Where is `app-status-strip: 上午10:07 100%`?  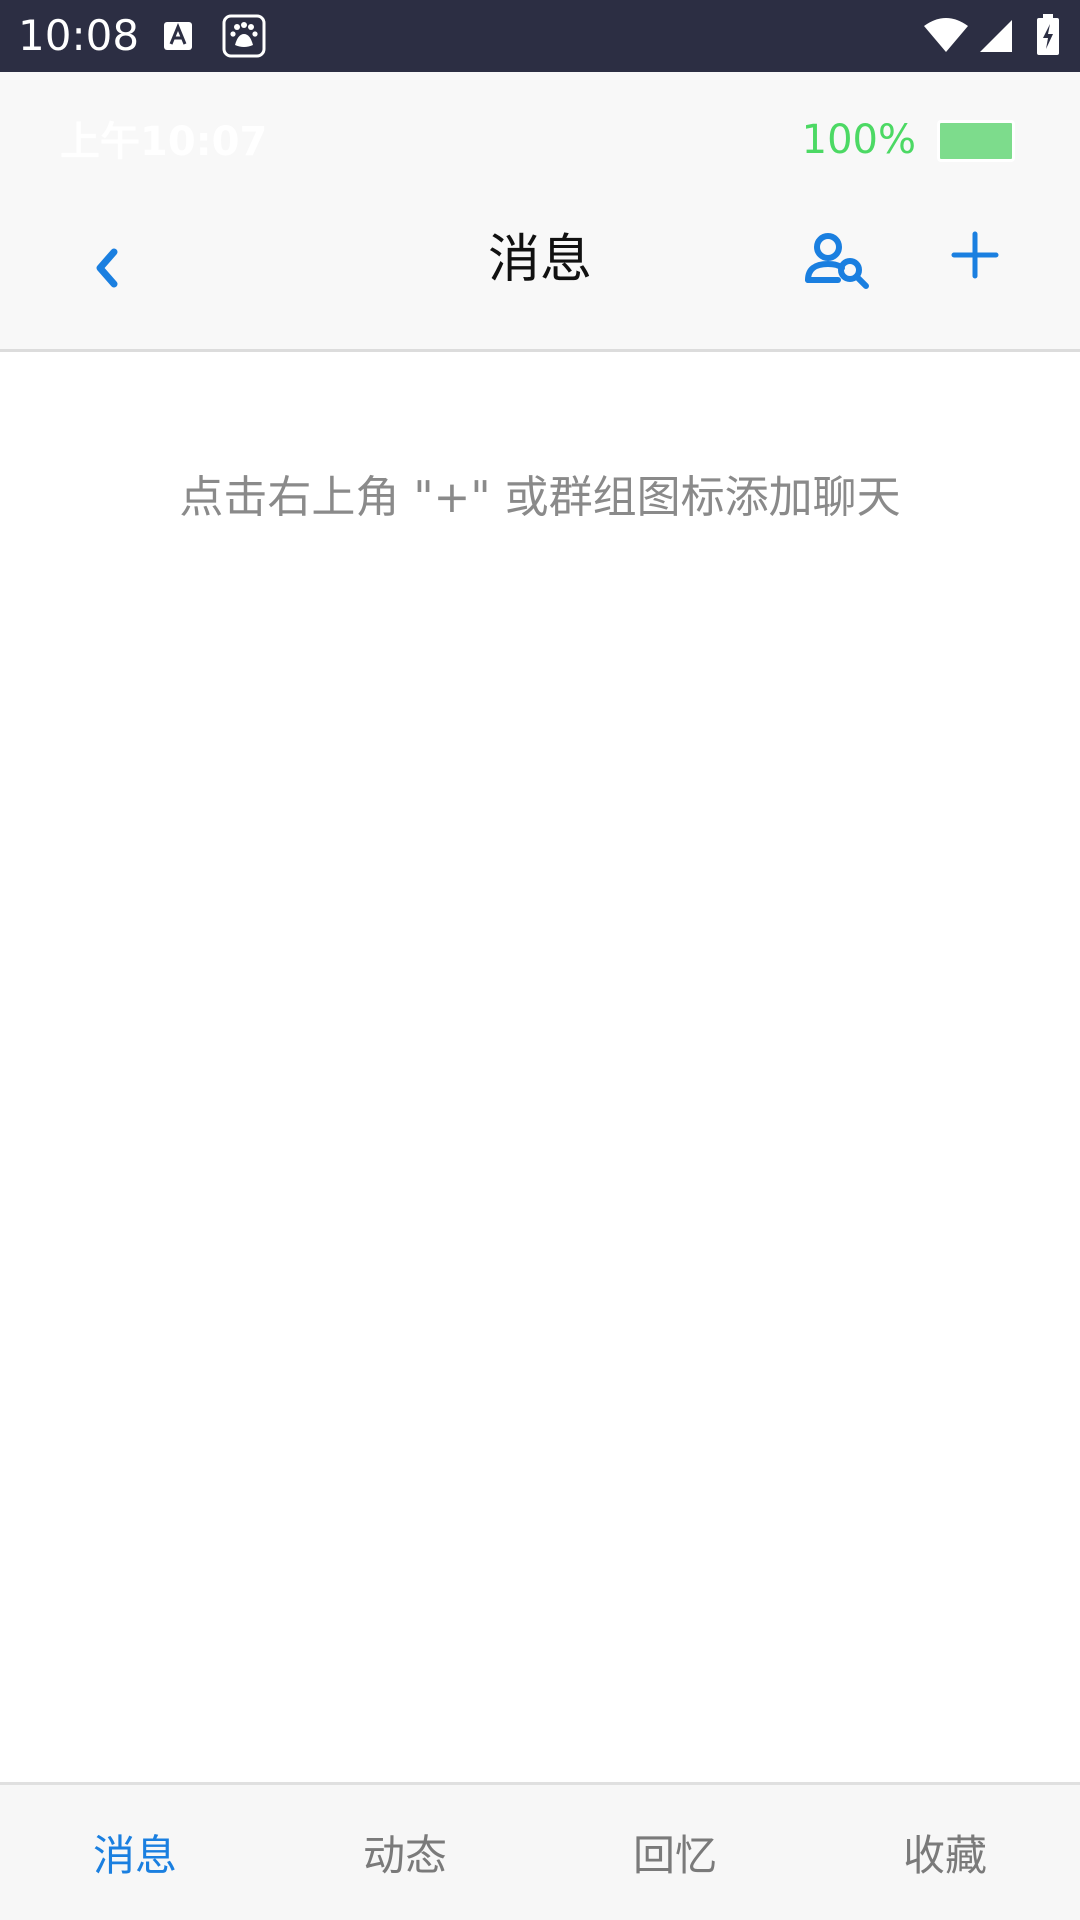 app-status-strip: 上午10:07 100% is located at coordinates (540, 127).